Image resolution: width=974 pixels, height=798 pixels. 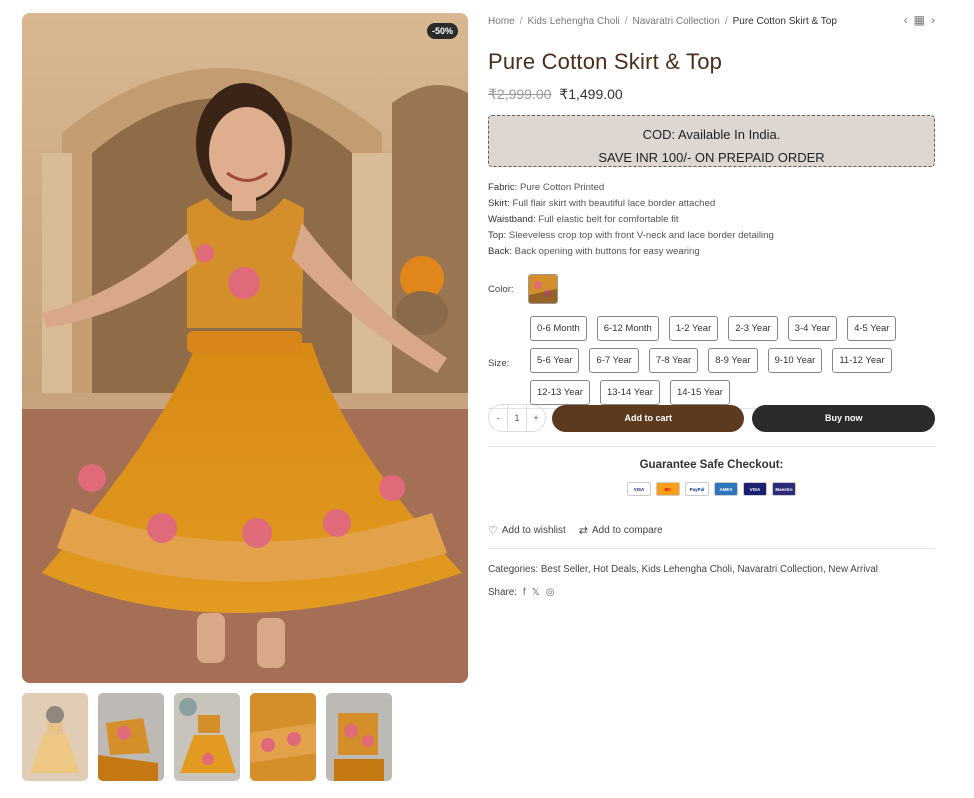 I want to click on compare-icon: ⇄, so click(x=583, y=531).